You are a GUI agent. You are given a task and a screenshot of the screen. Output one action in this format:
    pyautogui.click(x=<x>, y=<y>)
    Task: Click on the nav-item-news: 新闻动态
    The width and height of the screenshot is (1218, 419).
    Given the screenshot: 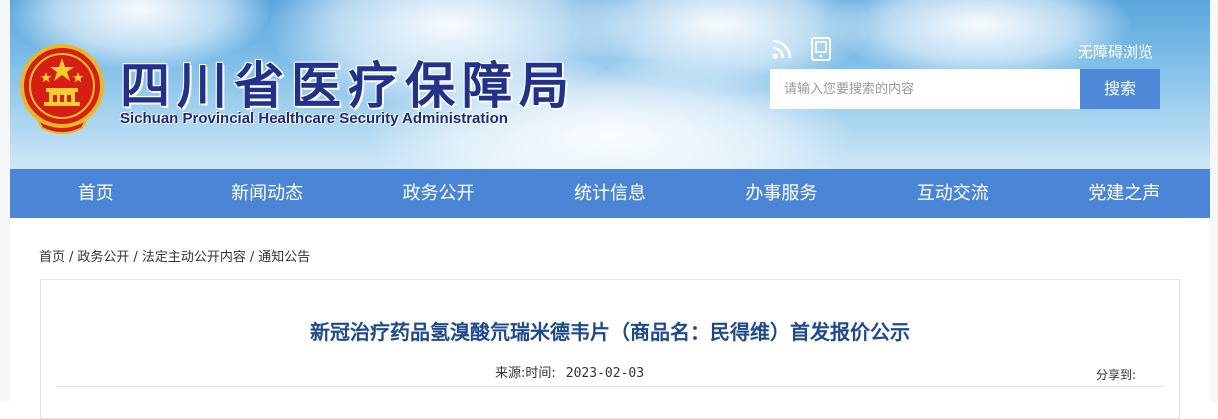 What is the action you would take?
    pyautogui.click(x=266, y=193)
    